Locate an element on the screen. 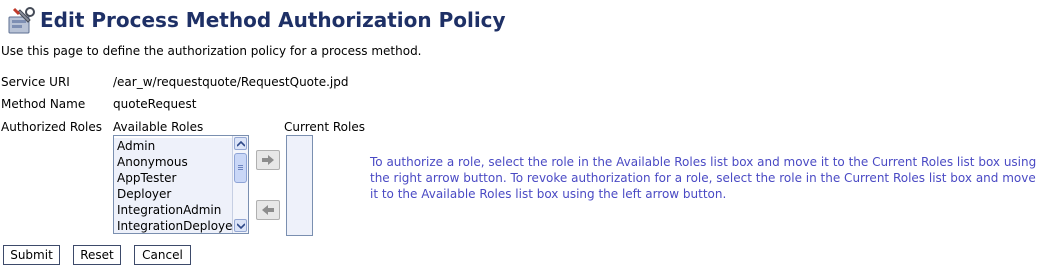 The height and width of the screenshot is (267, 1053). method-name-label: Method Name is located at coordinates (43, 104).